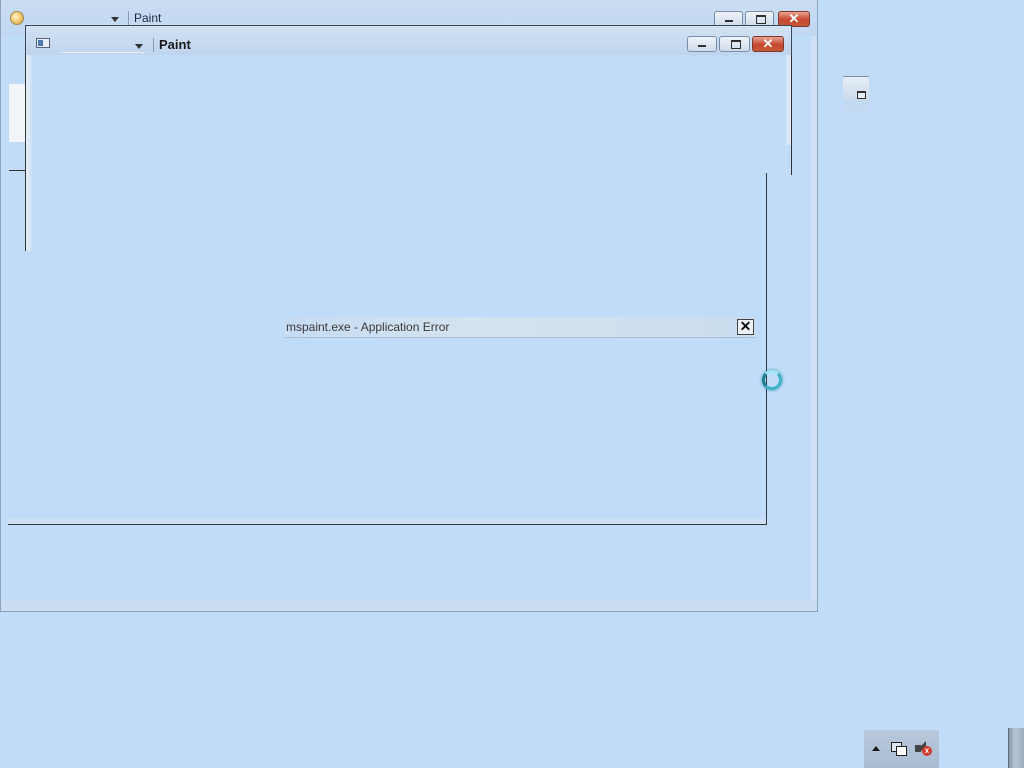 The image size is (1024, 768). Describe the element at coordinates (876, 748) in the screenshot. I see `show-hidden-icons-chevron-icon` at that location.